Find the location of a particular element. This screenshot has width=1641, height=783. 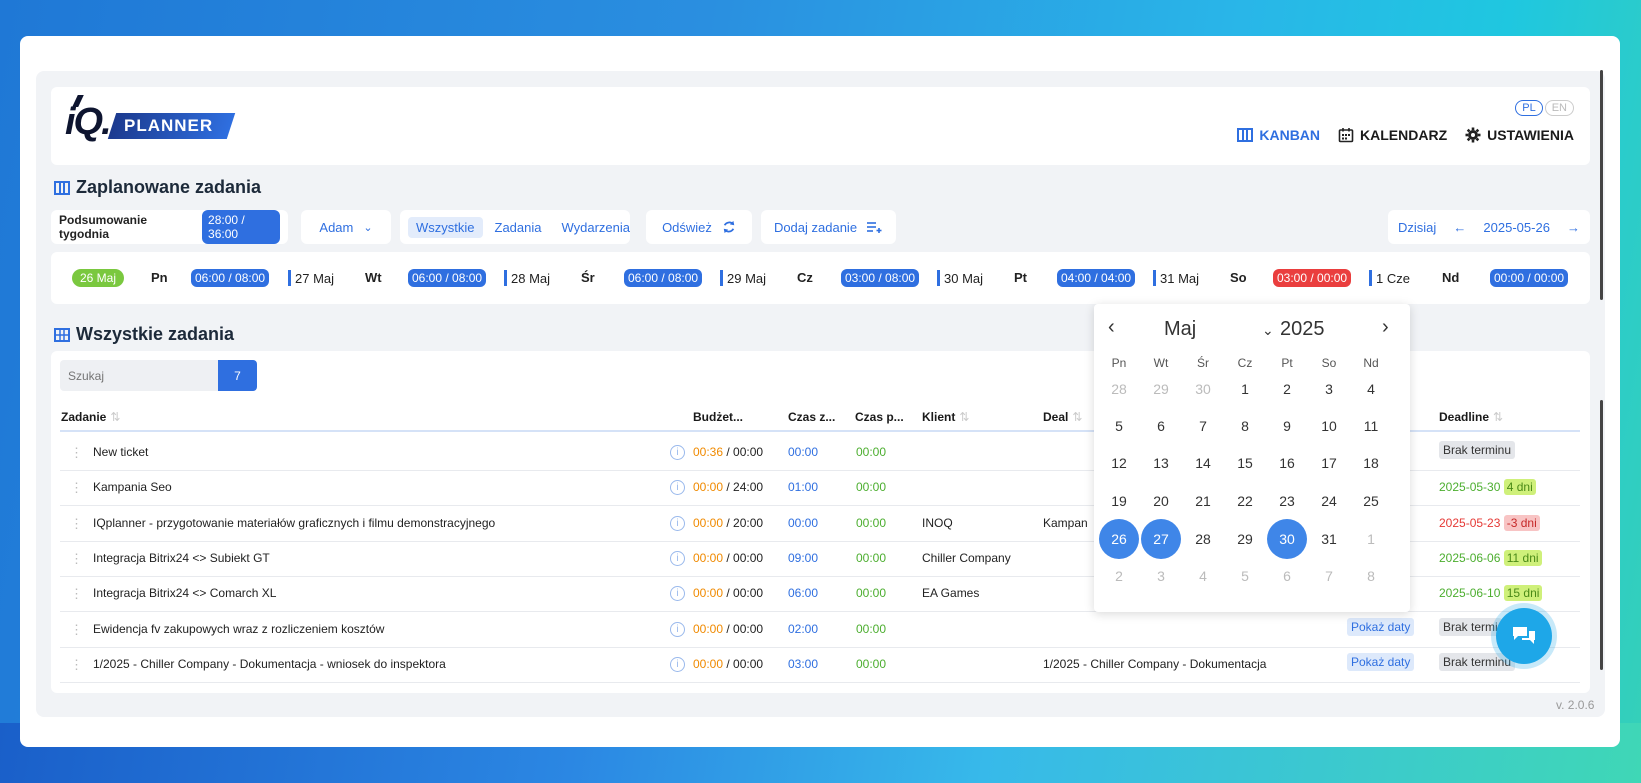

task-name: Kampania Seo is located at coordinates (132, 487).